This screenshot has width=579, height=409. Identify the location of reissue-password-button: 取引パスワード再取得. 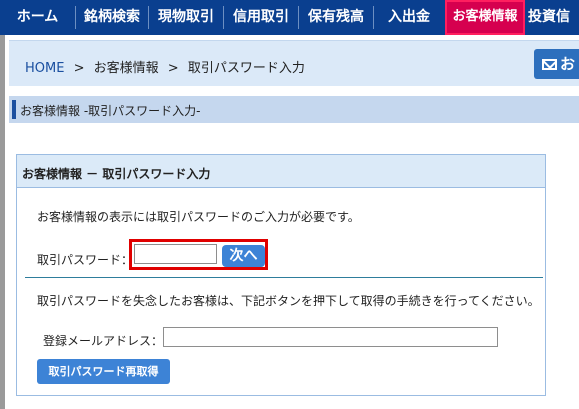
(103, 371).